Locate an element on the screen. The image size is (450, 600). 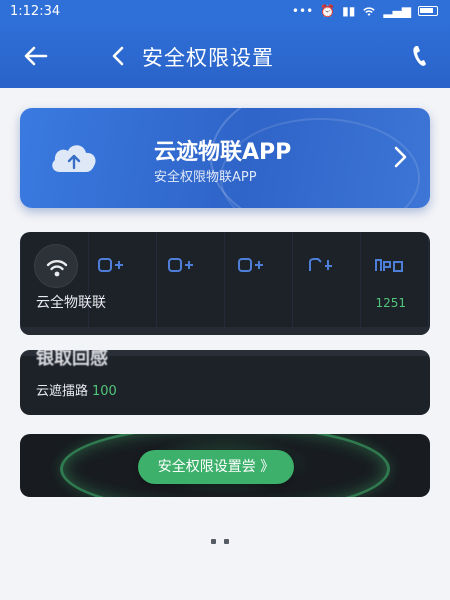
app-bar: 安全权限设置 is located at coordinates (225, 57).